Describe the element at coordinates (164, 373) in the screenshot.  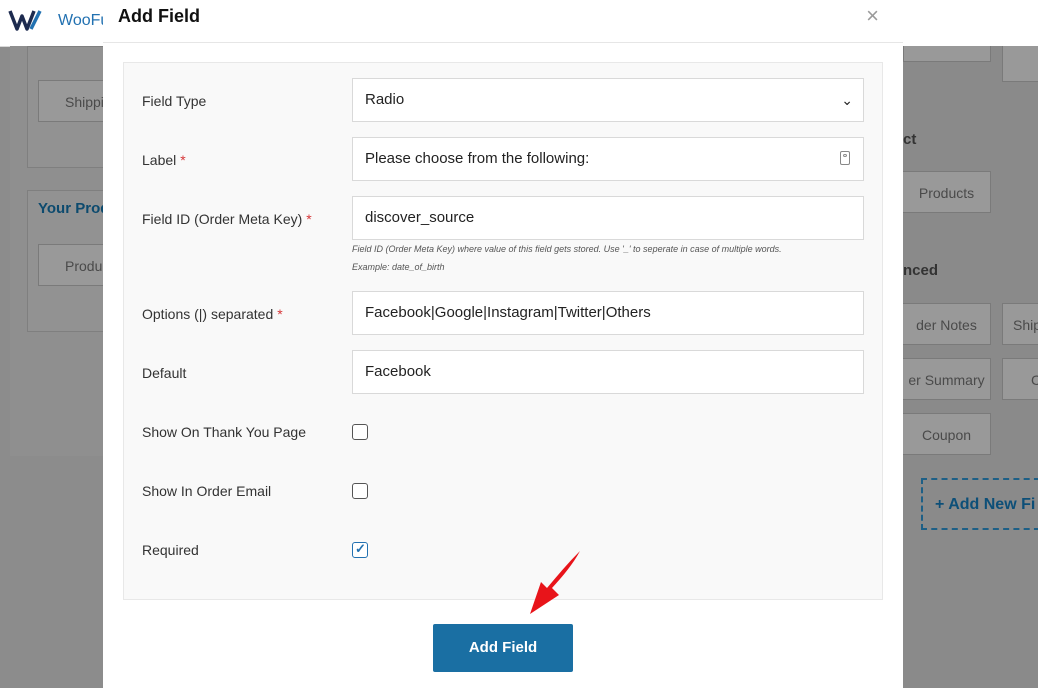
I see `default-label: Default` at that location.